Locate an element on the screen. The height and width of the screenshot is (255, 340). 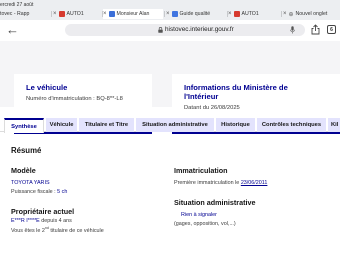
fiscal-power: Puissance fiscale : 5 ch is located at coordinates (39, 192).